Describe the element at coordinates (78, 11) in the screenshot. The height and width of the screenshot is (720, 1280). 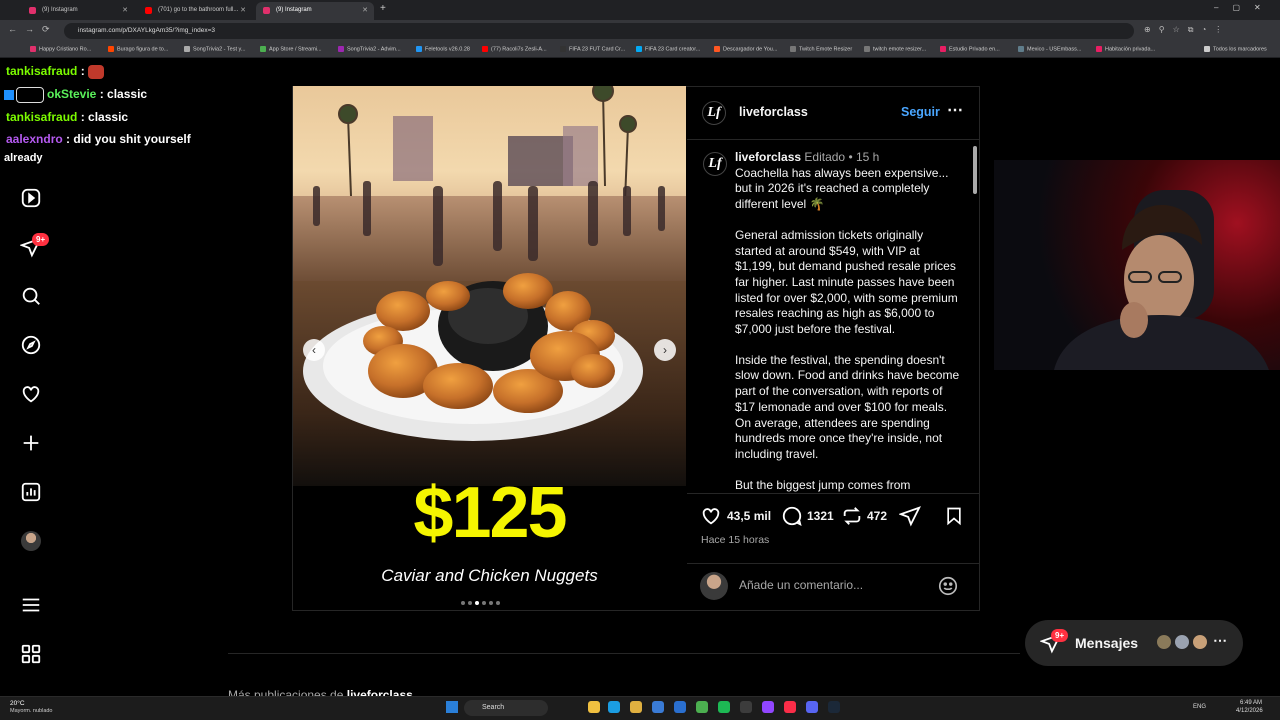
I see `browser-tab: (9) Instagram ✕` at that location.